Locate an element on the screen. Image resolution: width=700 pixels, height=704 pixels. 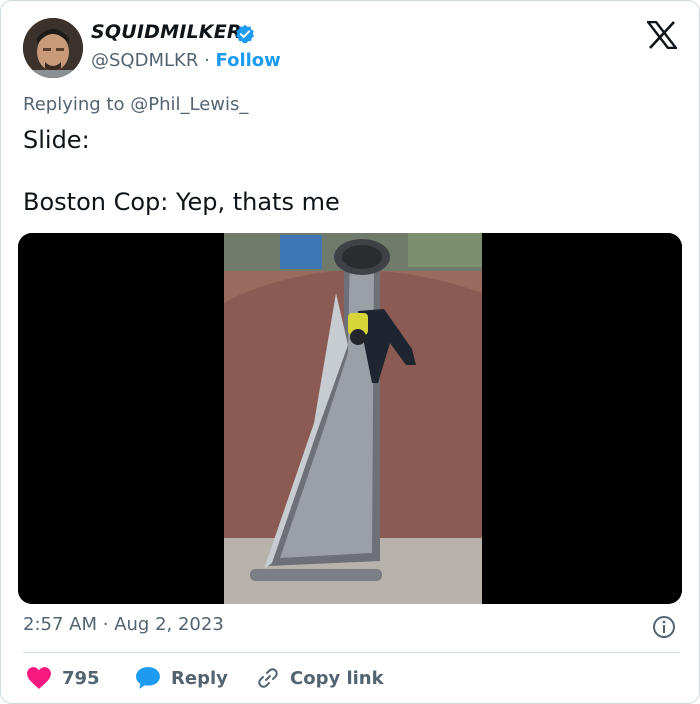
avatar is located at coordinates (53, 48).